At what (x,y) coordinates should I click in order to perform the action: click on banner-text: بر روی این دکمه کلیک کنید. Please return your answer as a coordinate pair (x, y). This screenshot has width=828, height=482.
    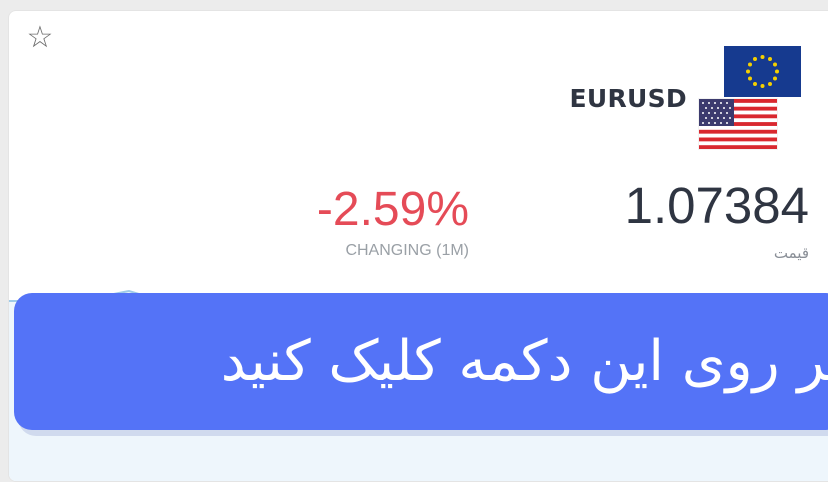
    Looking at the image, I should click on (524, 361).